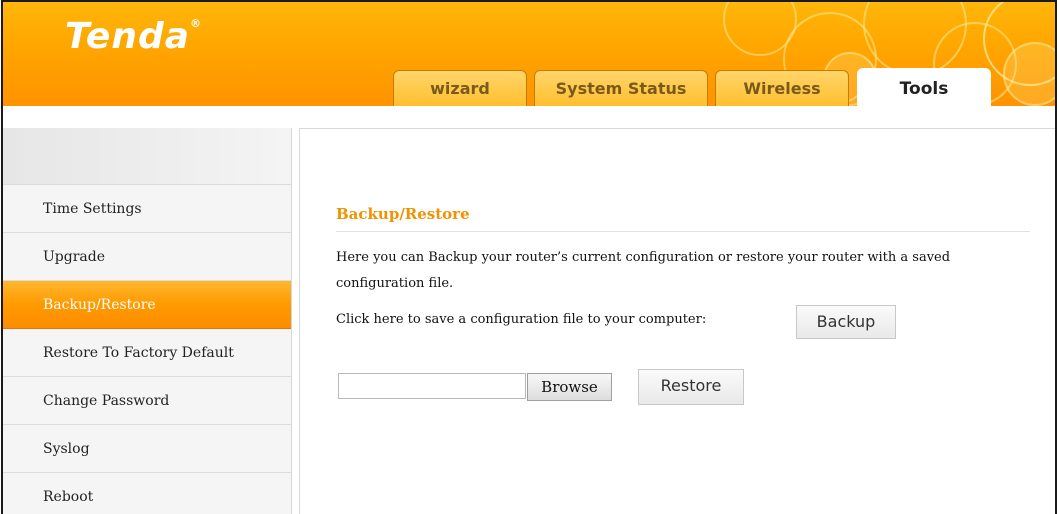  Describe the element at coordinates (147, 449) in the screenshot. I see `sidebar-item-syslog: Syslog` at that location.